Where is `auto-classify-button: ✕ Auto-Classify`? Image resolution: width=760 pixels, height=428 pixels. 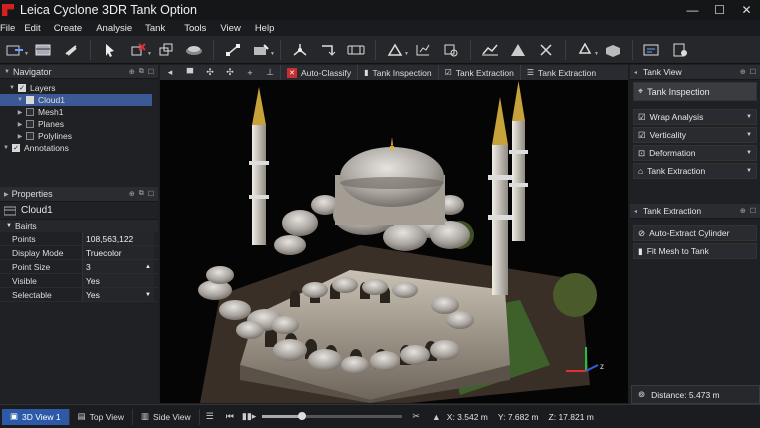 auto-classify-button: ✕ Auto-Classify is located at coordinates (318, 72).